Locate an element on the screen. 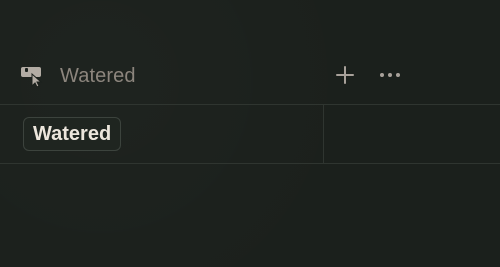 This screenshot has height=267, width=500. table-cell: Watered is located at coordinates (161, 134).